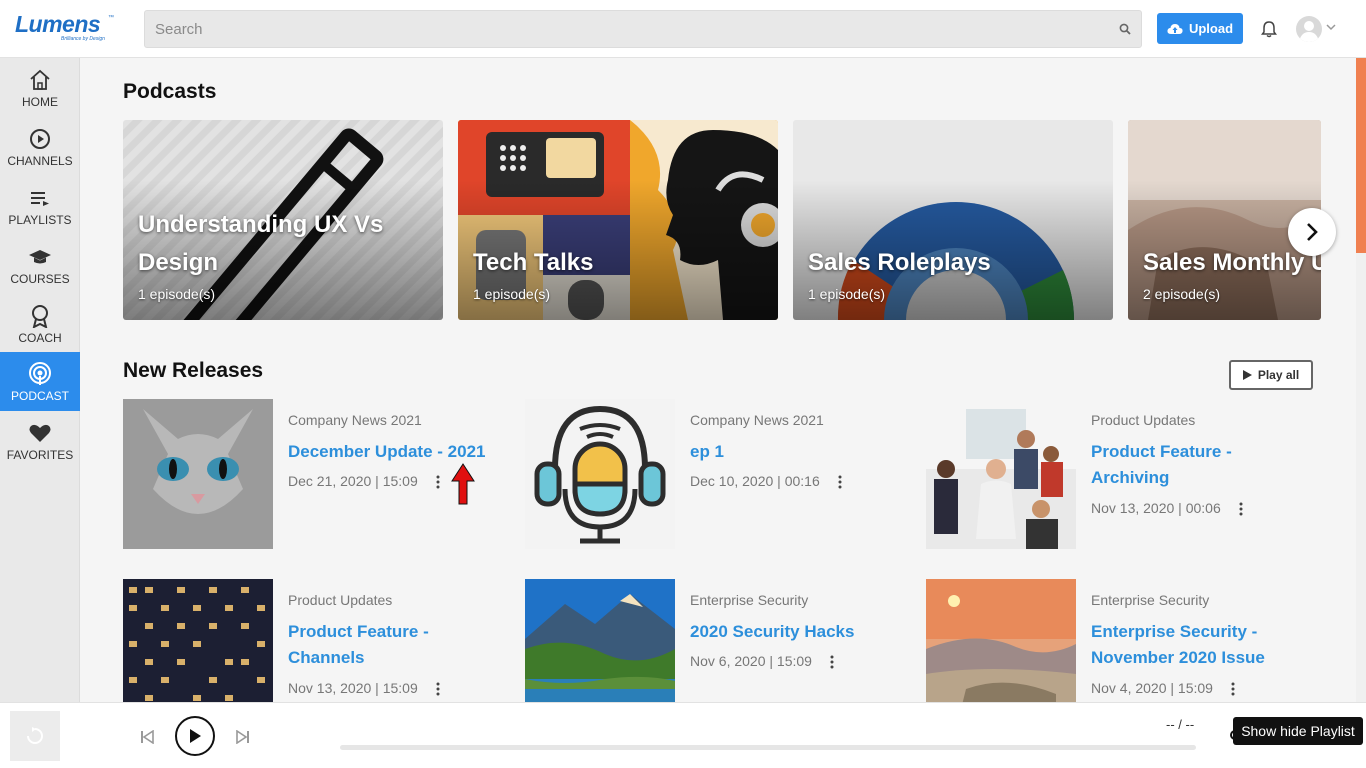 Image resolution: width=1366 pixels, height=768 pixels. Describe the element at coordinates (683, 735) in the screenshot. I see `audio-player-bar: -- / --` at that location.